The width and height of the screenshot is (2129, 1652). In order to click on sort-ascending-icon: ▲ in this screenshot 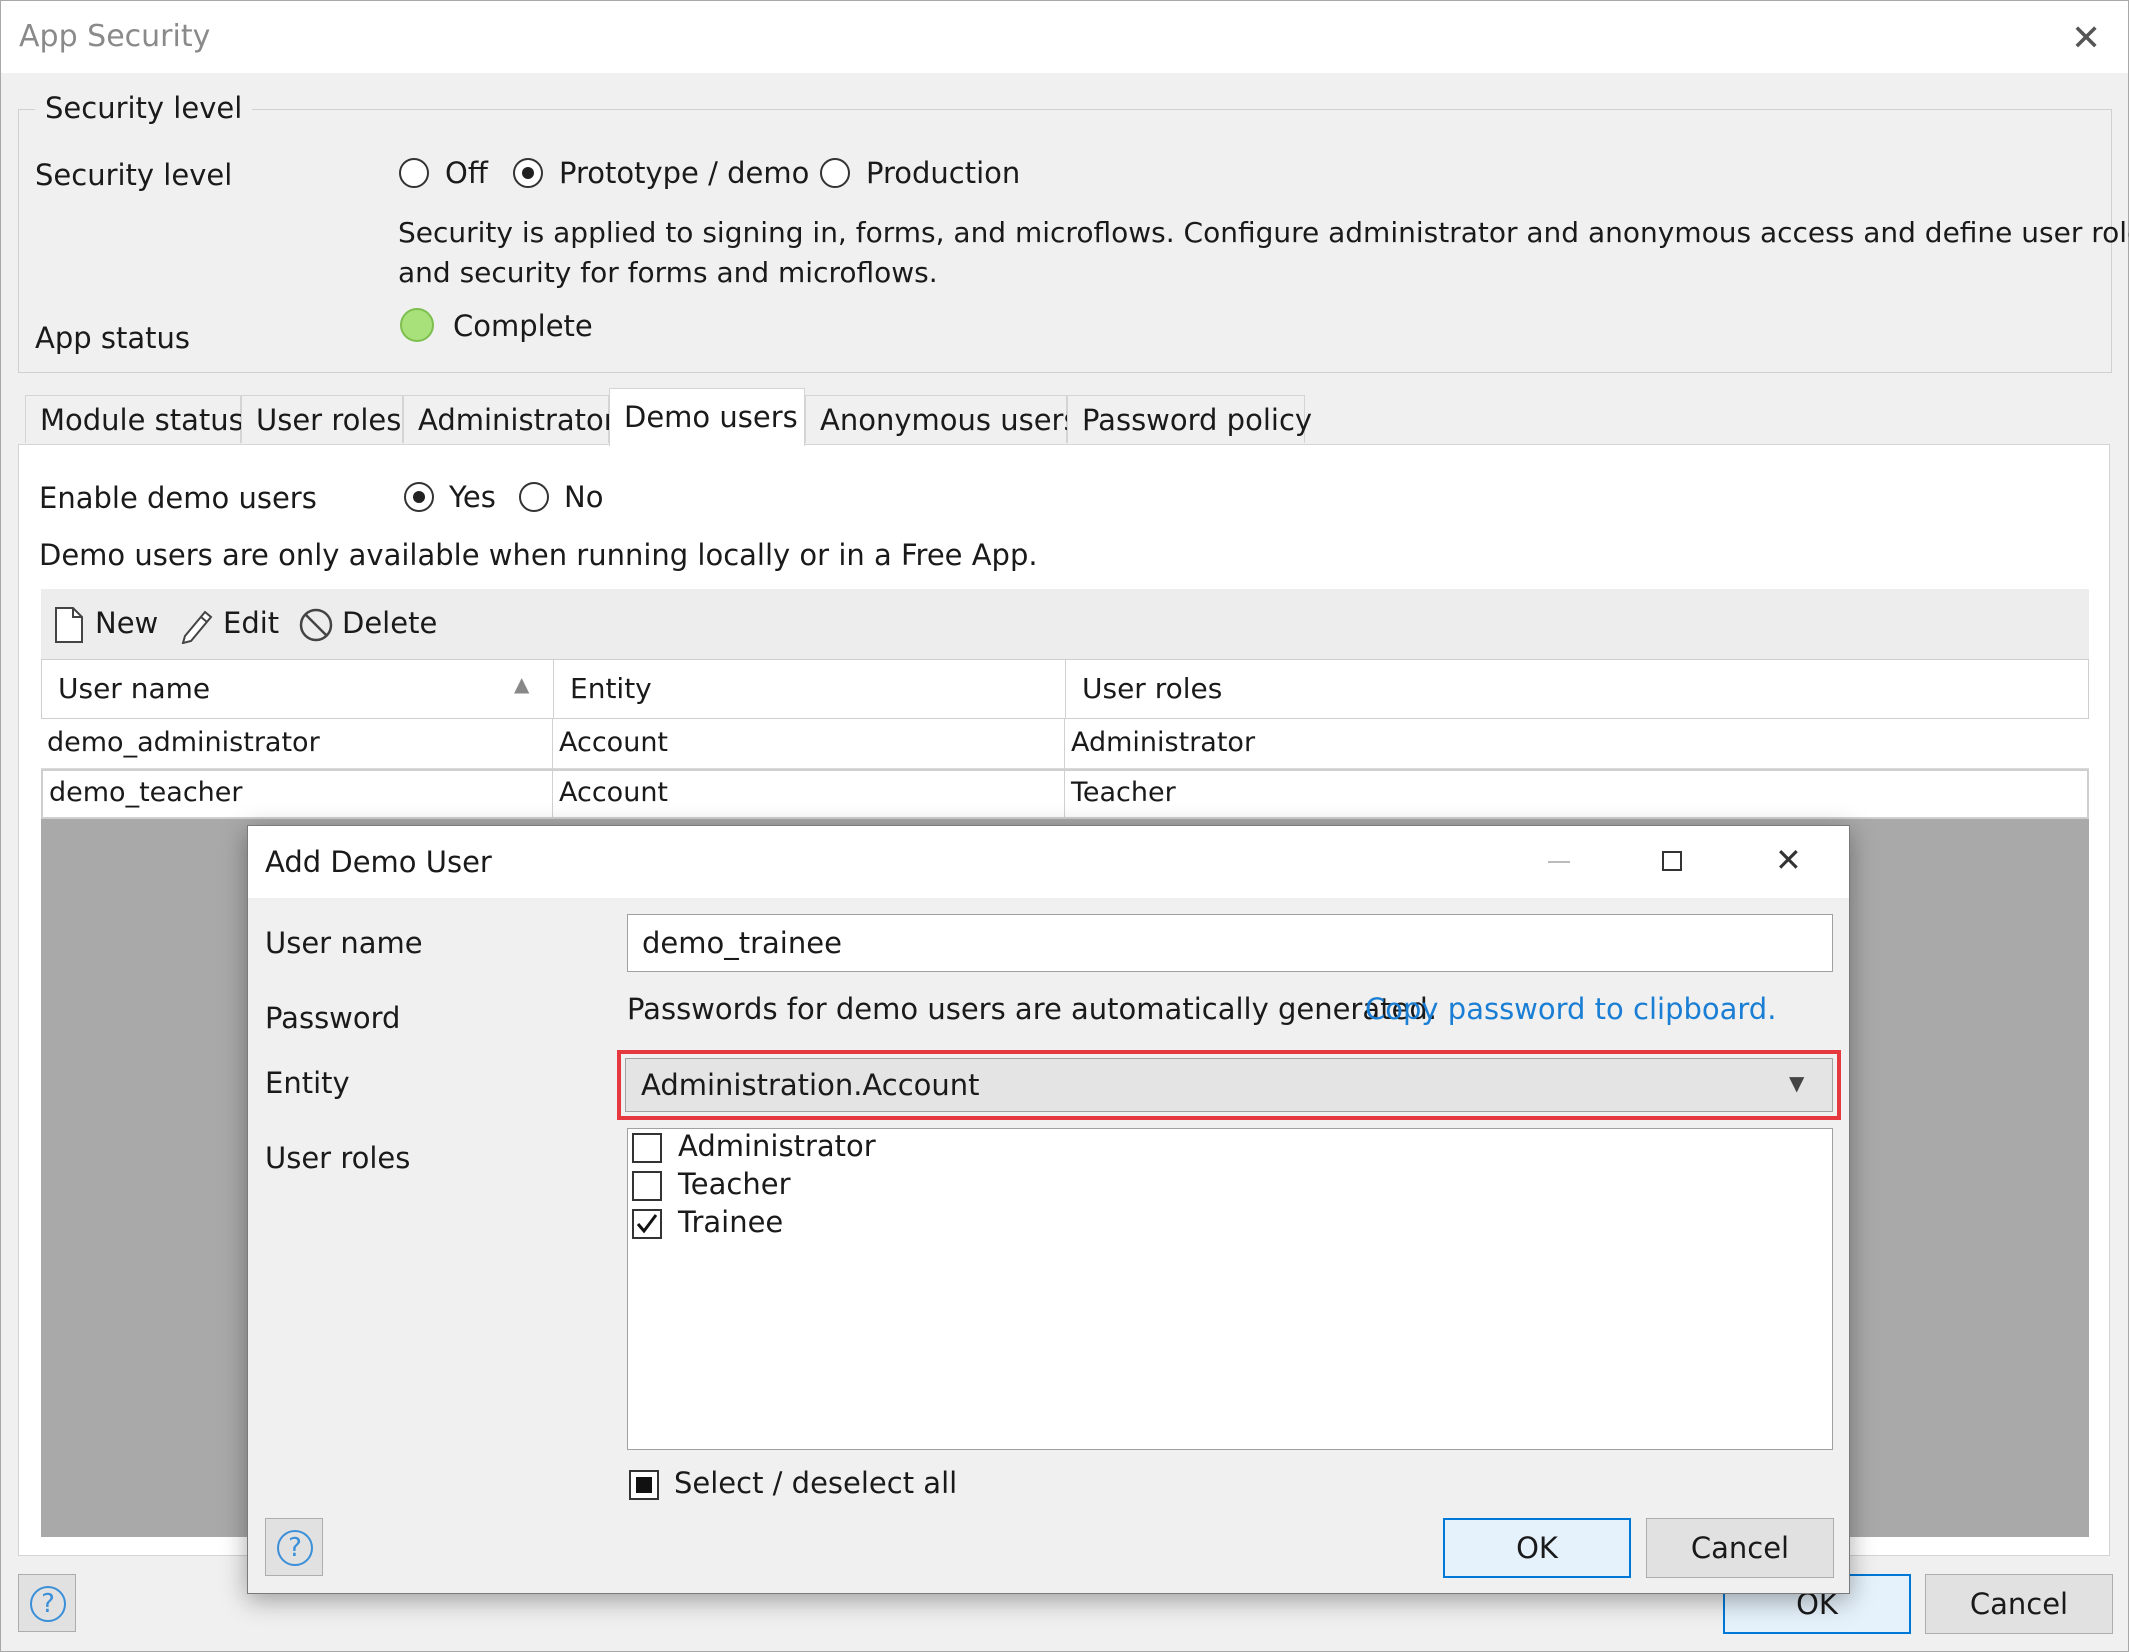, I will do `click(522, 684)`.